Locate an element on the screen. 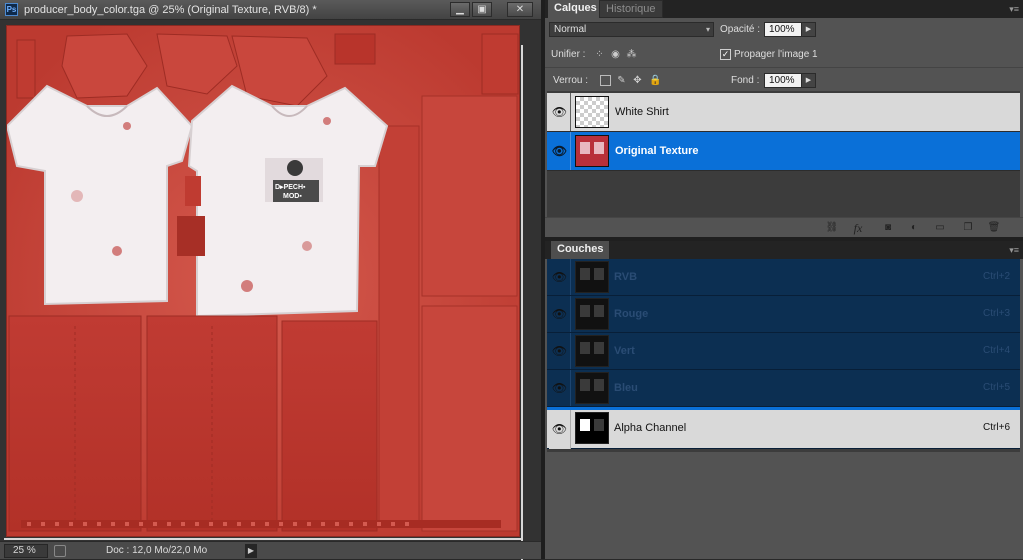 This screenshot has width=1023, height=560. unify-style-icon: ⁂ is located at coordinates (631, 54).